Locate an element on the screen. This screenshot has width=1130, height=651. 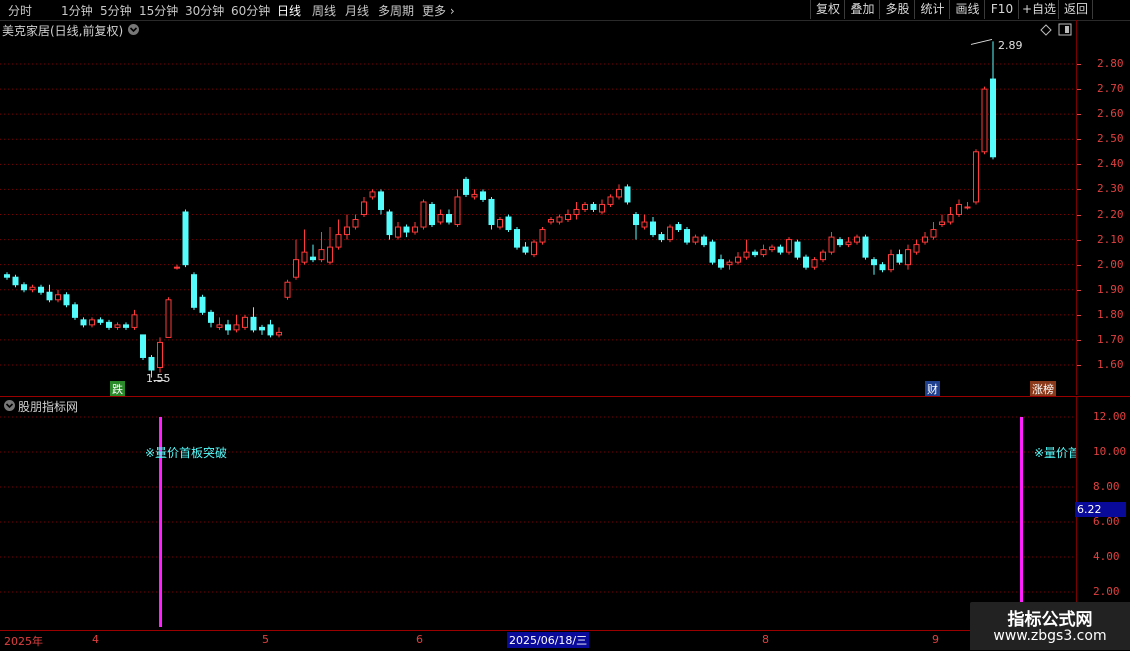
tab-period-8: 月线 is located at coordinates (357, 10).